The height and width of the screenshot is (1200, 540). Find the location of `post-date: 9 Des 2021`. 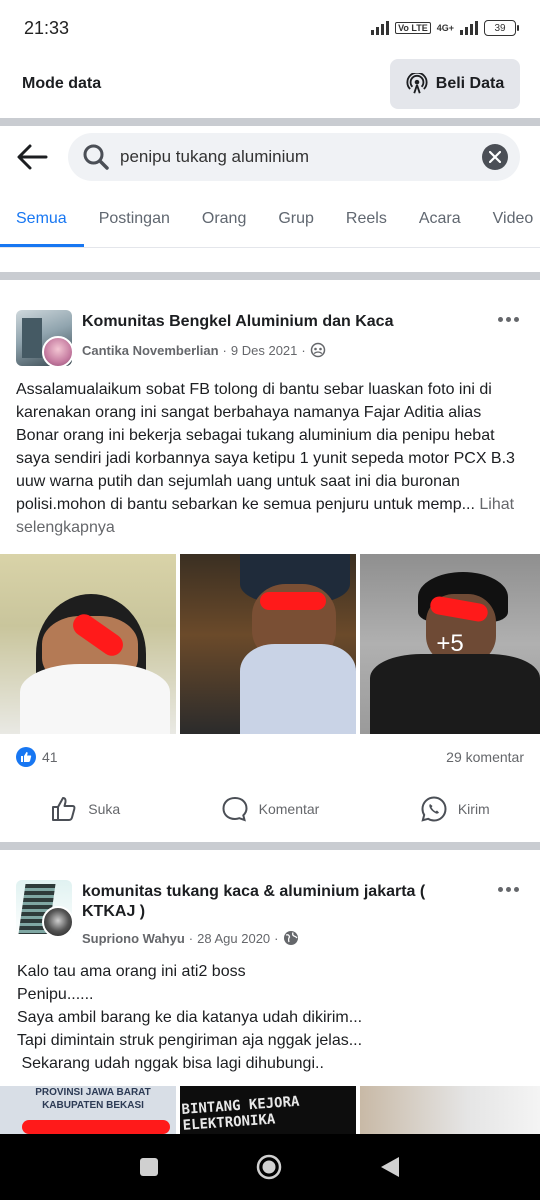

post-date: 9 Des 2021 is located at coordinates (264, 350).